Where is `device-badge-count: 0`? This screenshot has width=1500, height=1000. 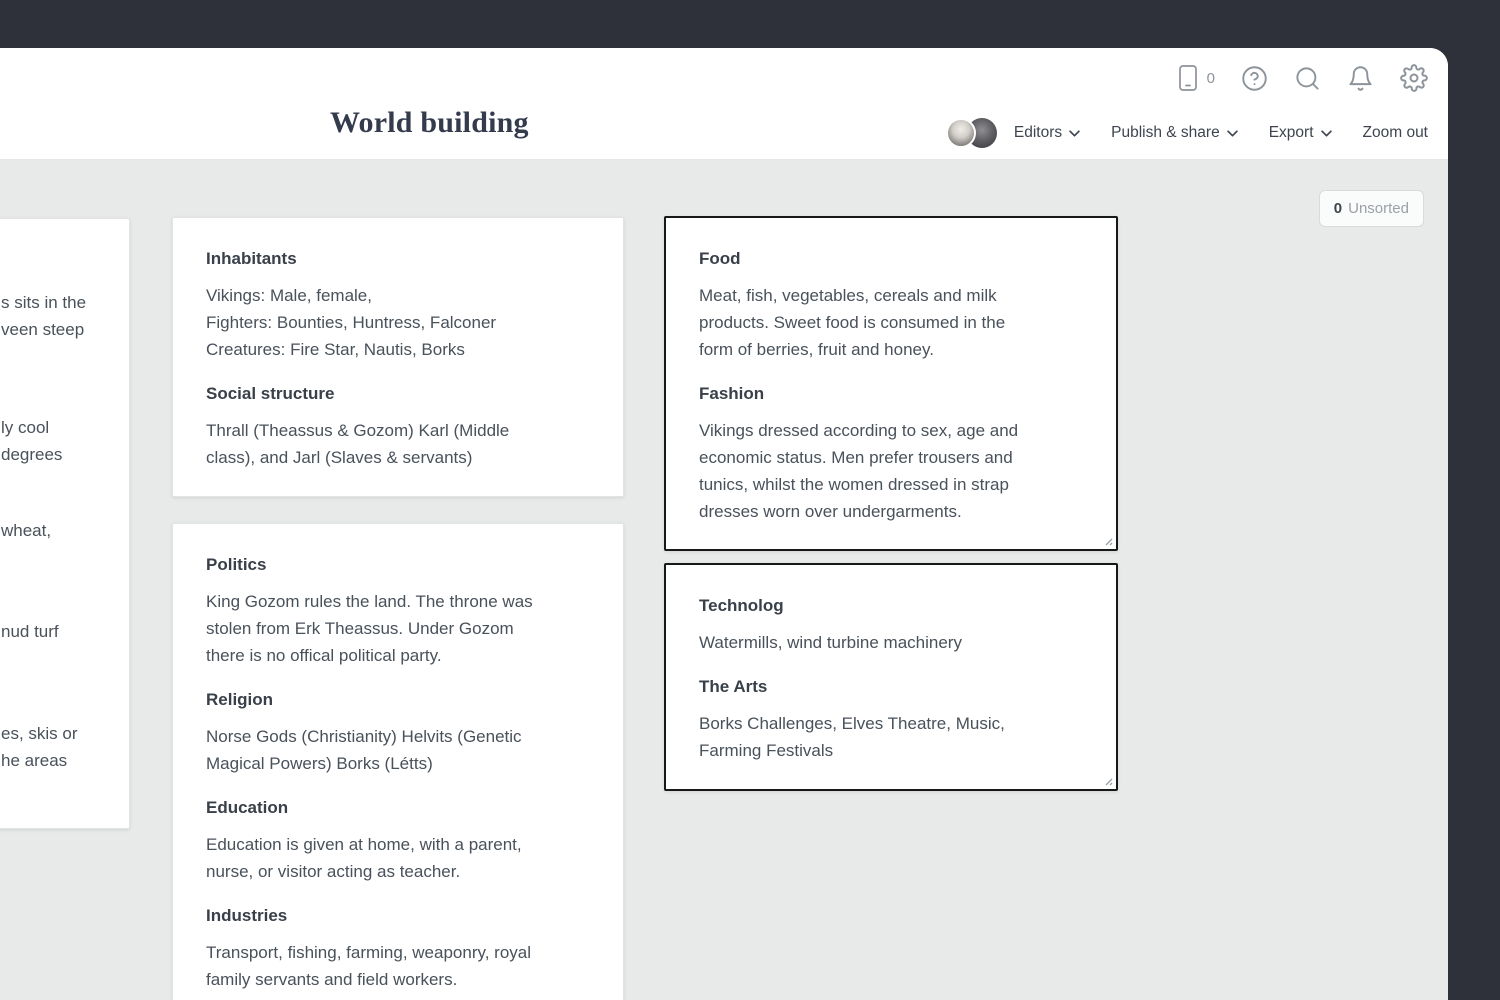
device-badge-count: 0 is located at coordinates (1210, 78).